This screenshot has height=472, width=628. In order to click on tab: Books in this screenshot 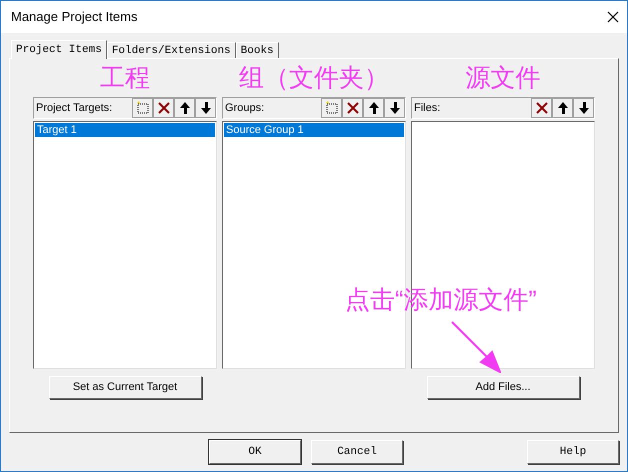, I will do `click(257, 50)`.